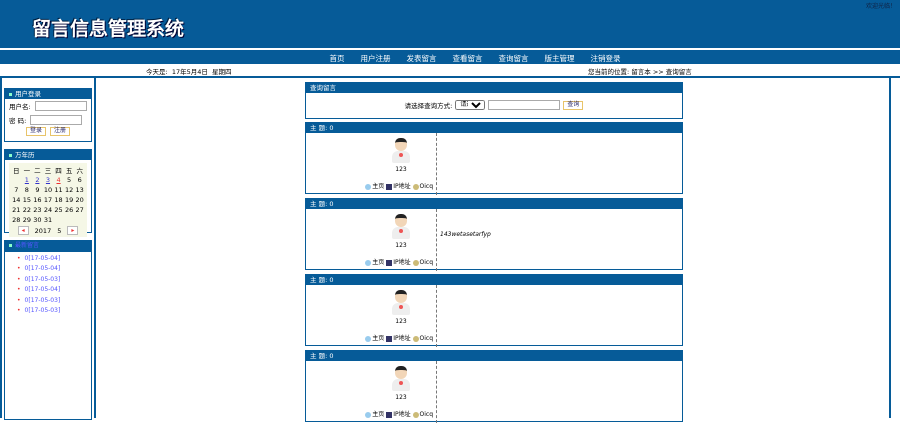 This screenshot has width=900, height=423. Describe the element at coordinates (58, 190) in the screenshot. I see `calendar-day: 11` at that location.